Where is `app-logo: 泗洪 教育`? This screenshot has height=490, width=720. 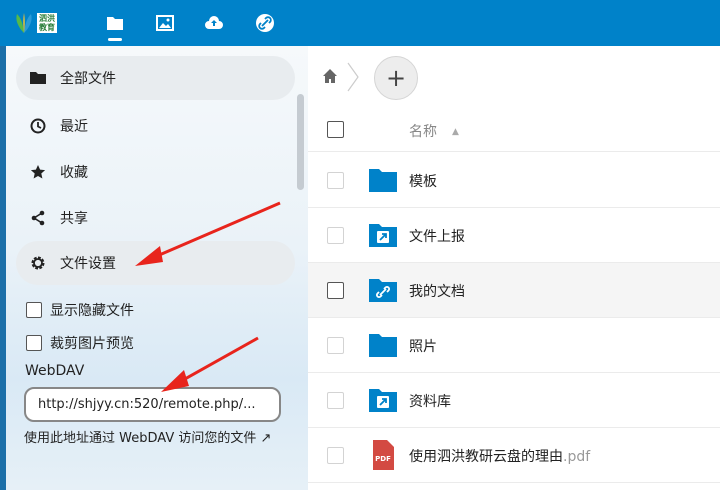
app-logo: 泗洪 教育 is located at coordinates (35, 23).